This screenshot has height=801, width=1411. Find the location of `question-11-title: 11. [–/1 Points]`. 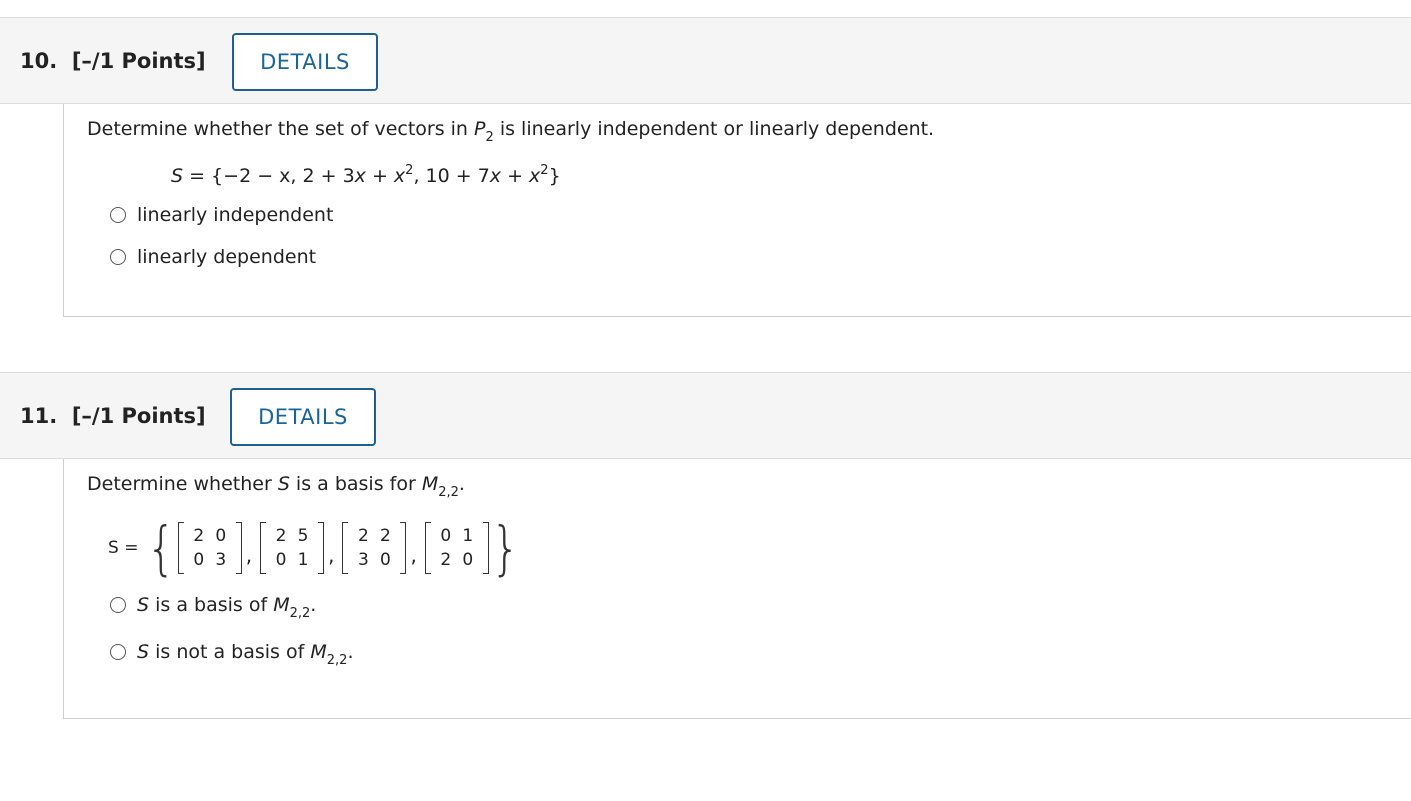

question-11-title: 11. [–/1 Points] is located at coordinates (113, 416).